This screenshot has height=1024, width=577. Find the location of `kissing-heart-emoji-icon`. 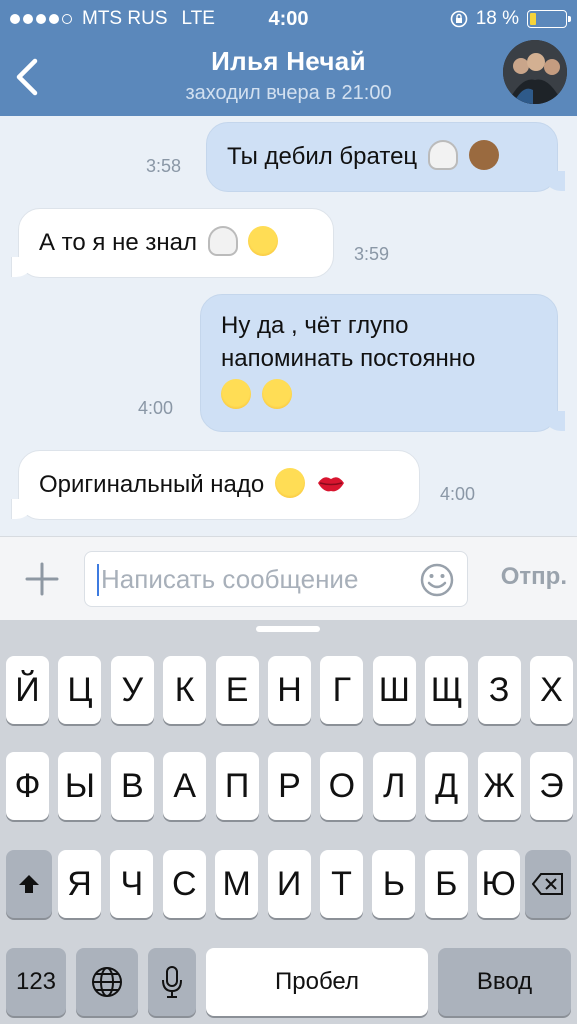

kissing-heart-emoji-icon is located at coordinates (276, 394).